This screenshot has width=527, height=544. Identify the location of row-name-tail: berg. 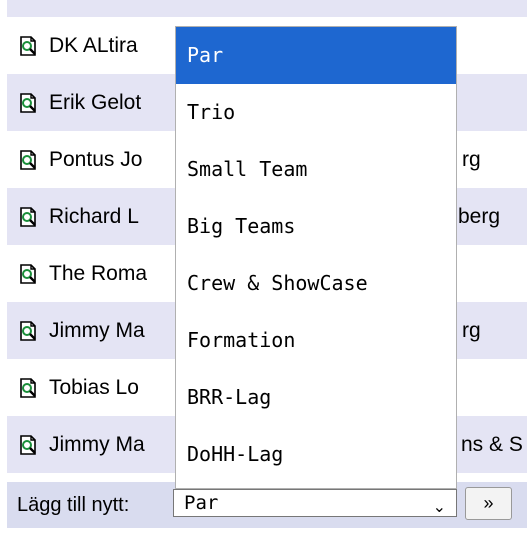
(479, 216).